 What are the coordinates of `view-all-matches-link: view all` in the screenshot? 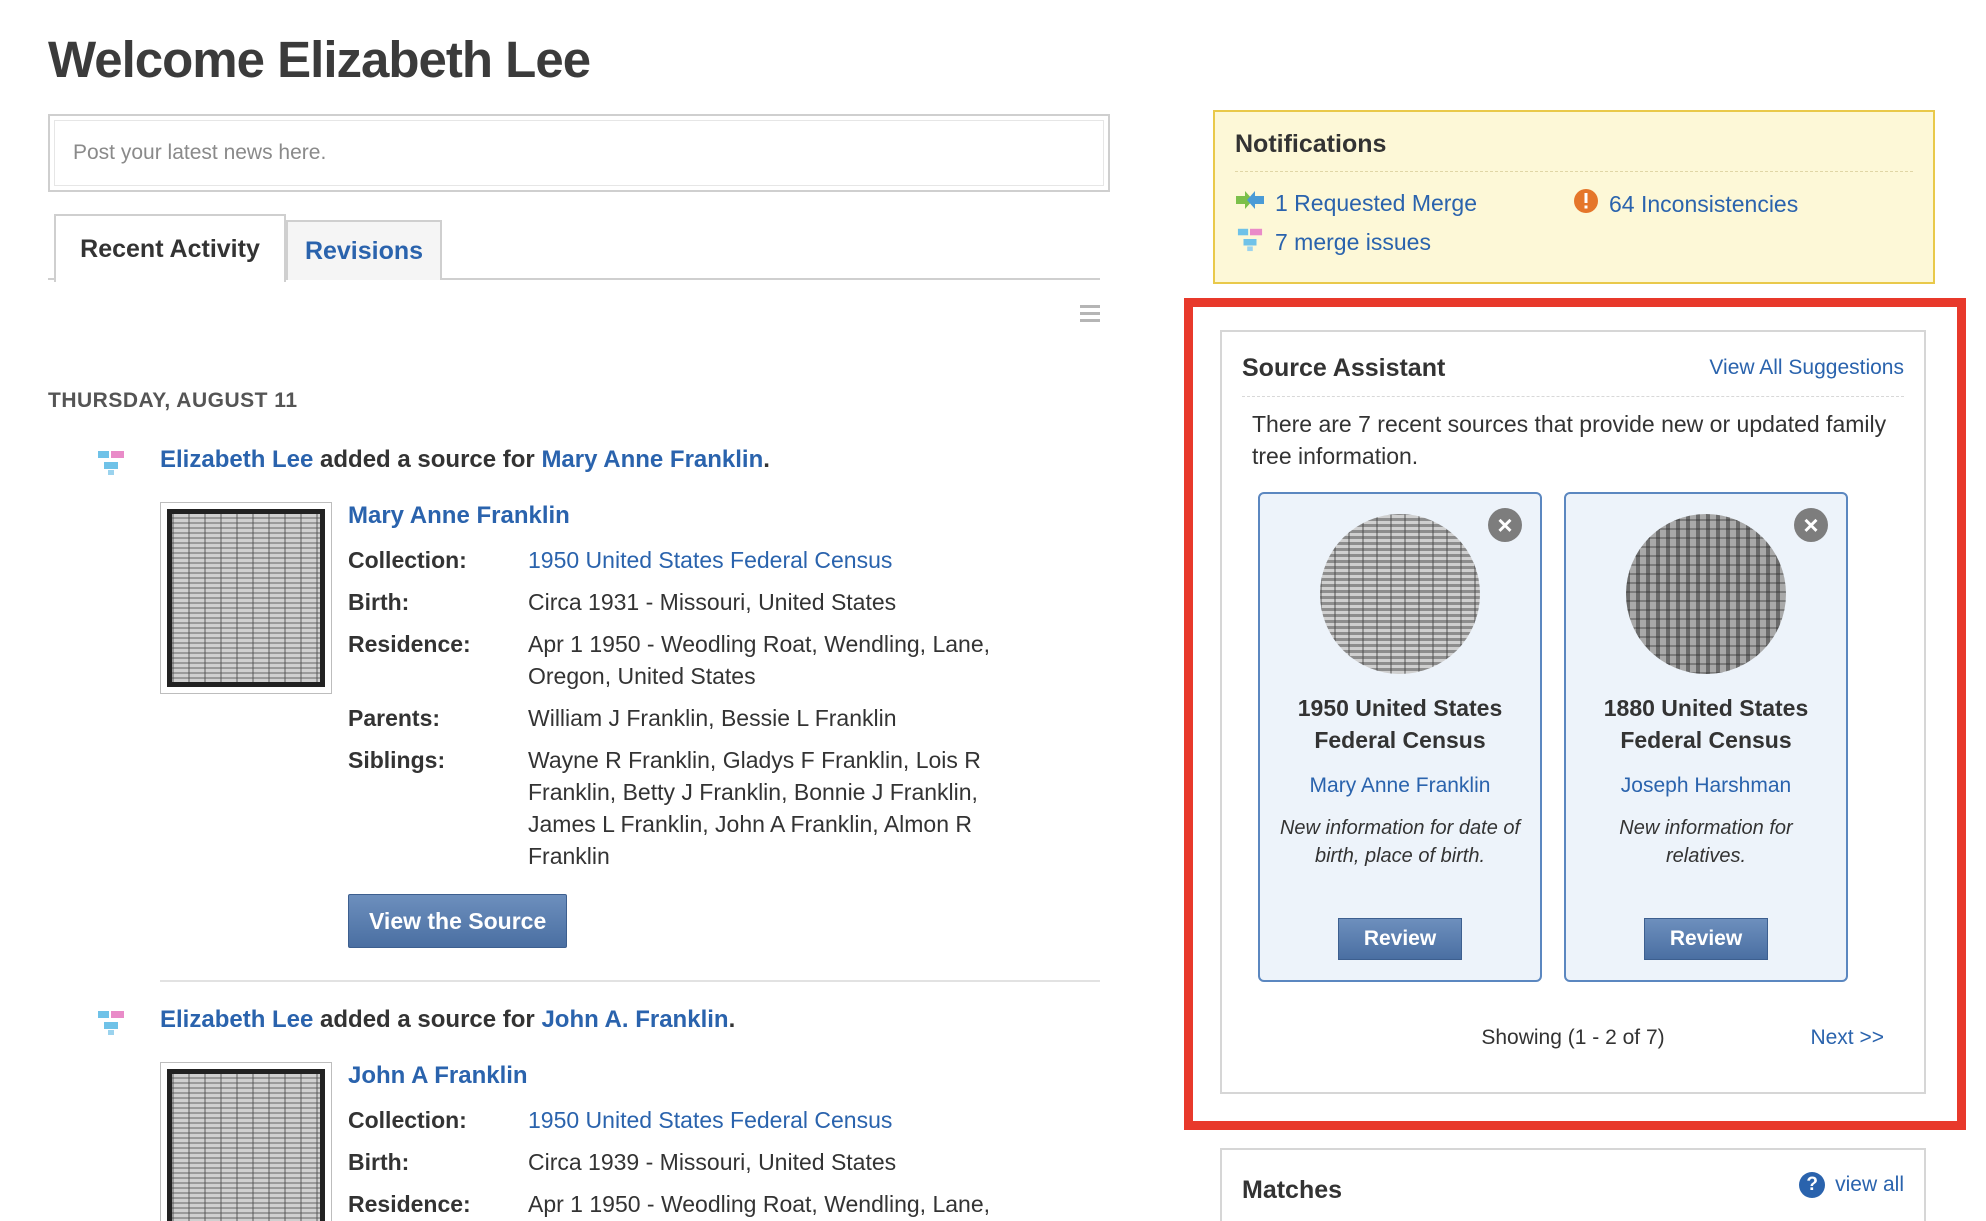 It's located at (1869, 1185).